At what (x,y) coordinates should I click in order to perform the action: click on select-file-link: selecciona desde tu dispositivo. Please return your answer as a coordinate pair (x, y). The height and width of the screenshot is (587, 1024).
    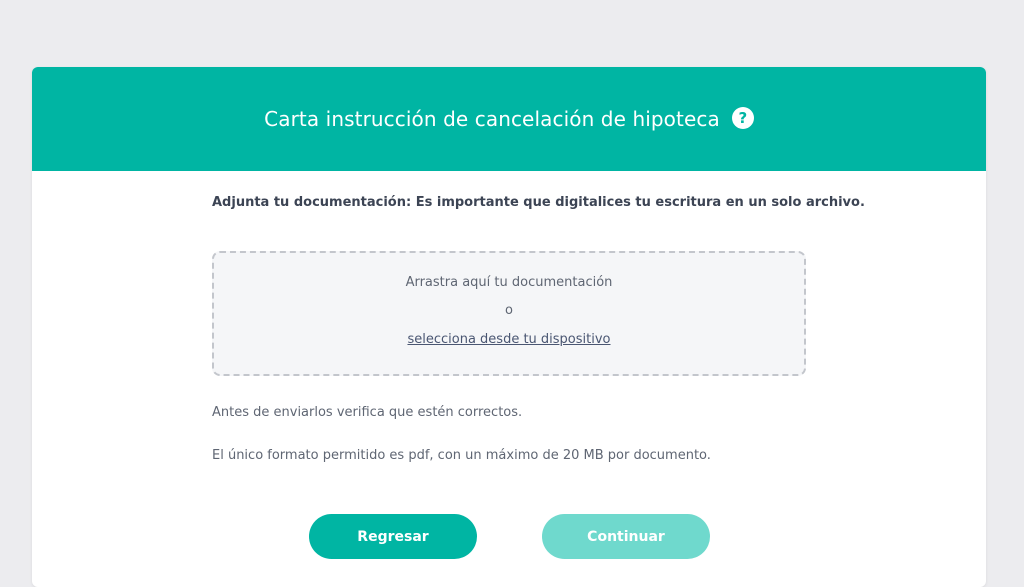
    Looking at the image, I should click on (509, 339).